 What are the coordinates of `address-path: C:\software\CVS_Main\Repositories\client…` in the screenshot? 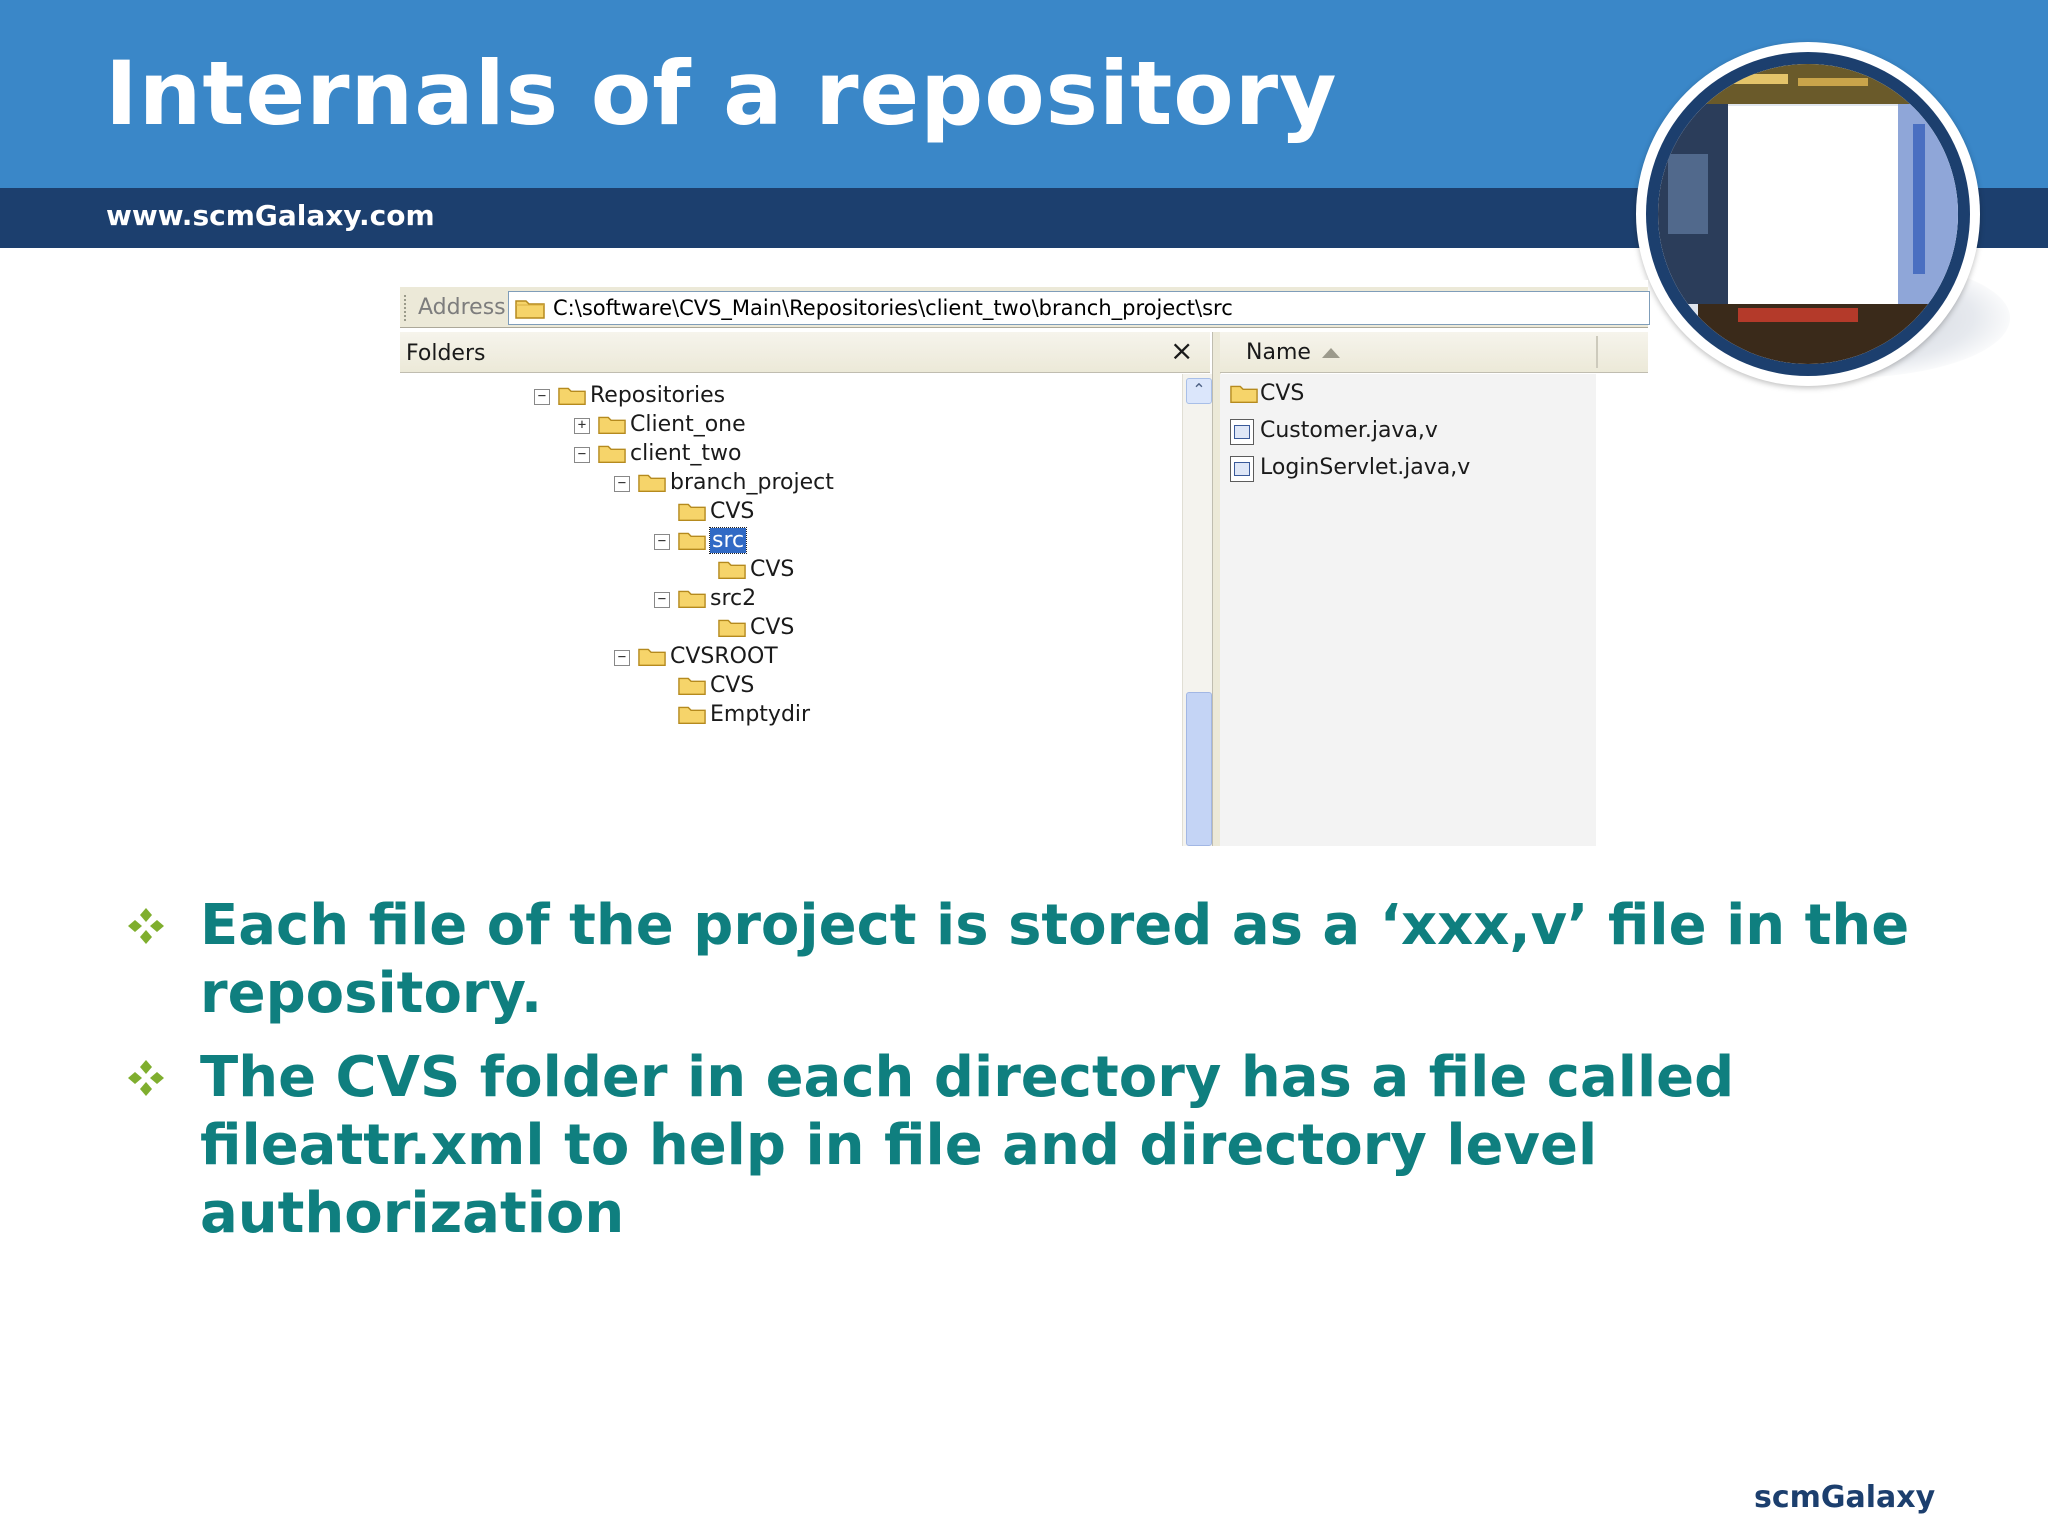 It's located at (893, 308).